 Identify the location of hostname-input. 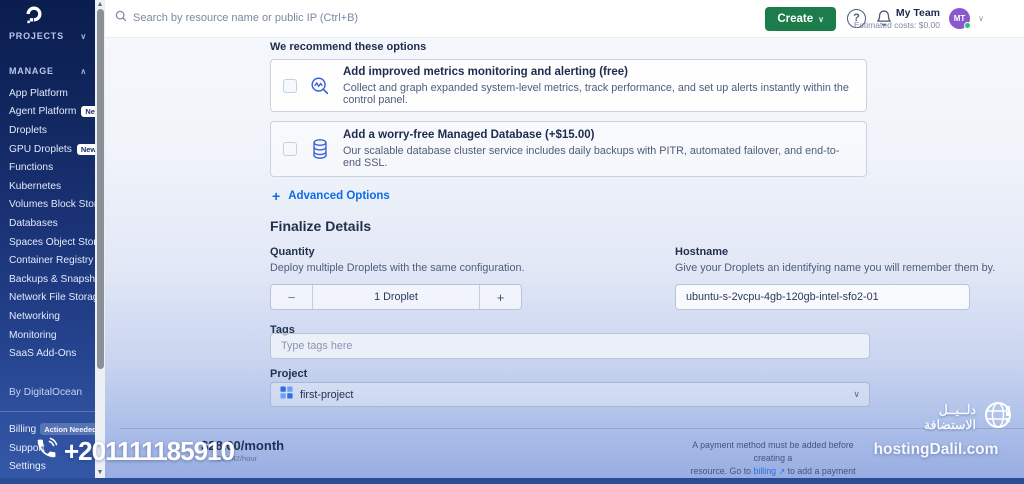
(822, 297).